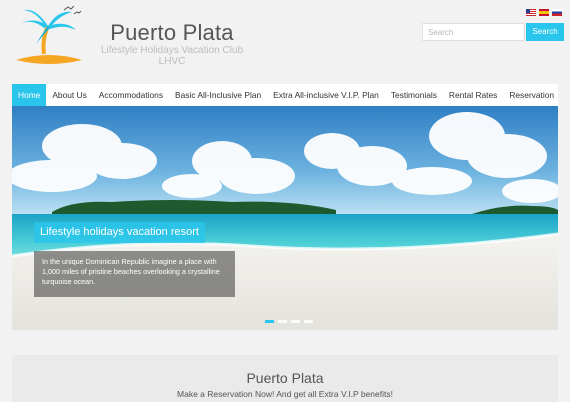  Describe the element at coordinates (119, 232) in the screenshot. I see `hero-caption-title: Lifestyle holidays vacation resort` at that location.